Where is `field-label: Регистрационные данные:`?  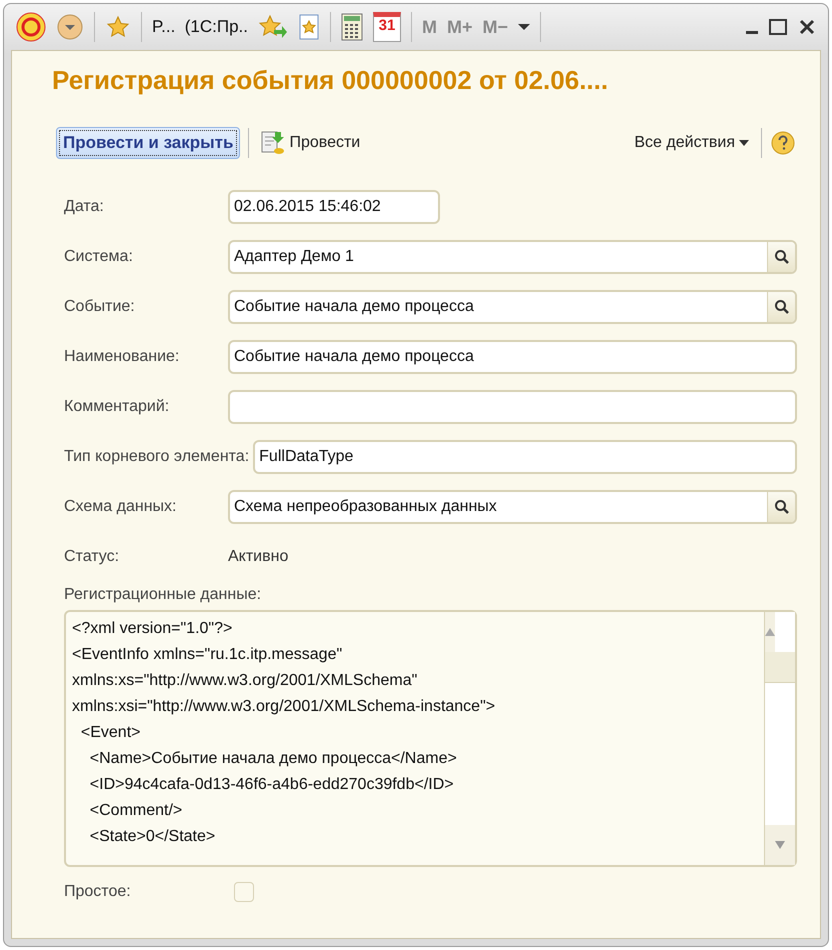
field-label: Регистрационные данные: is located at coordinates (163, 595).